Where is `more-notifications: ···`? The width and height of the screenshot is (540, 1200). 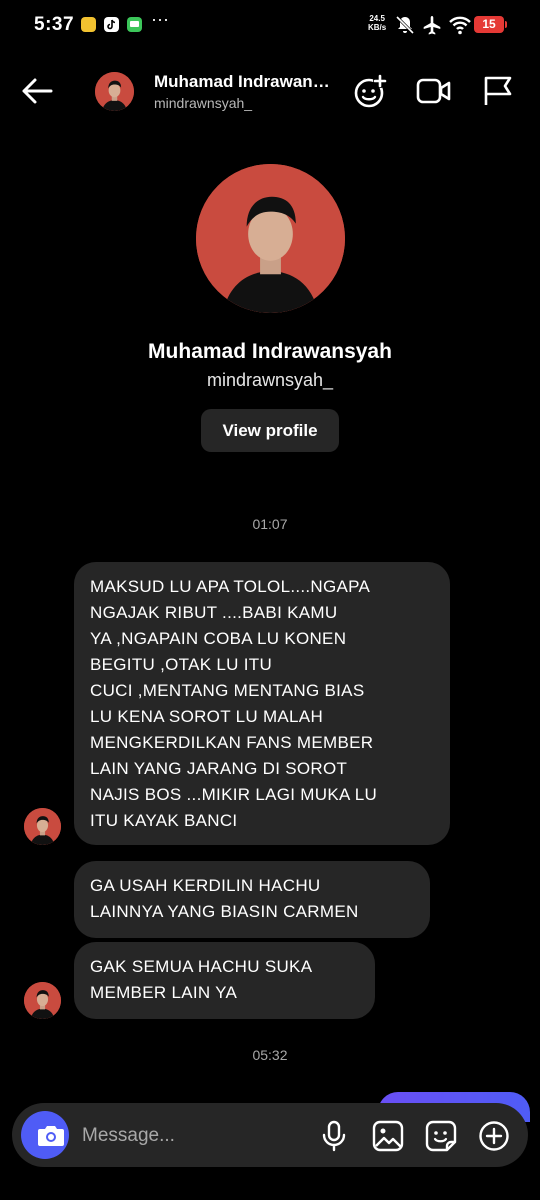 more-notifications: ··· is located at coordinates (160, 19).